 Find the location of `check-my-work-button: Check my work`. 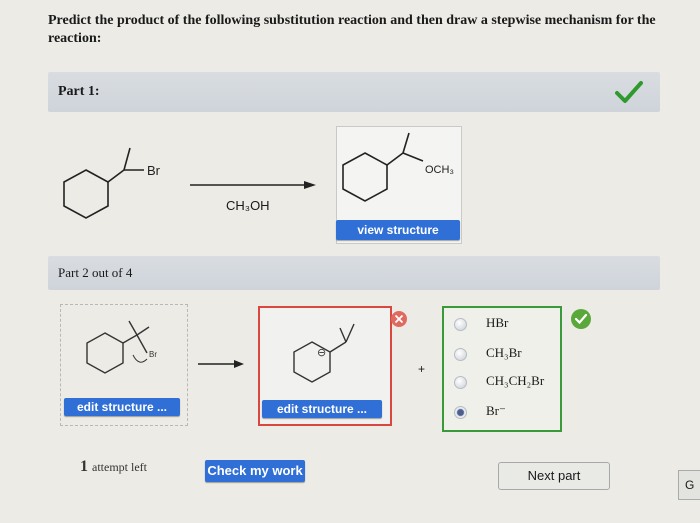

check-my-work-button: Check my work is located at coordinates (255, 471).